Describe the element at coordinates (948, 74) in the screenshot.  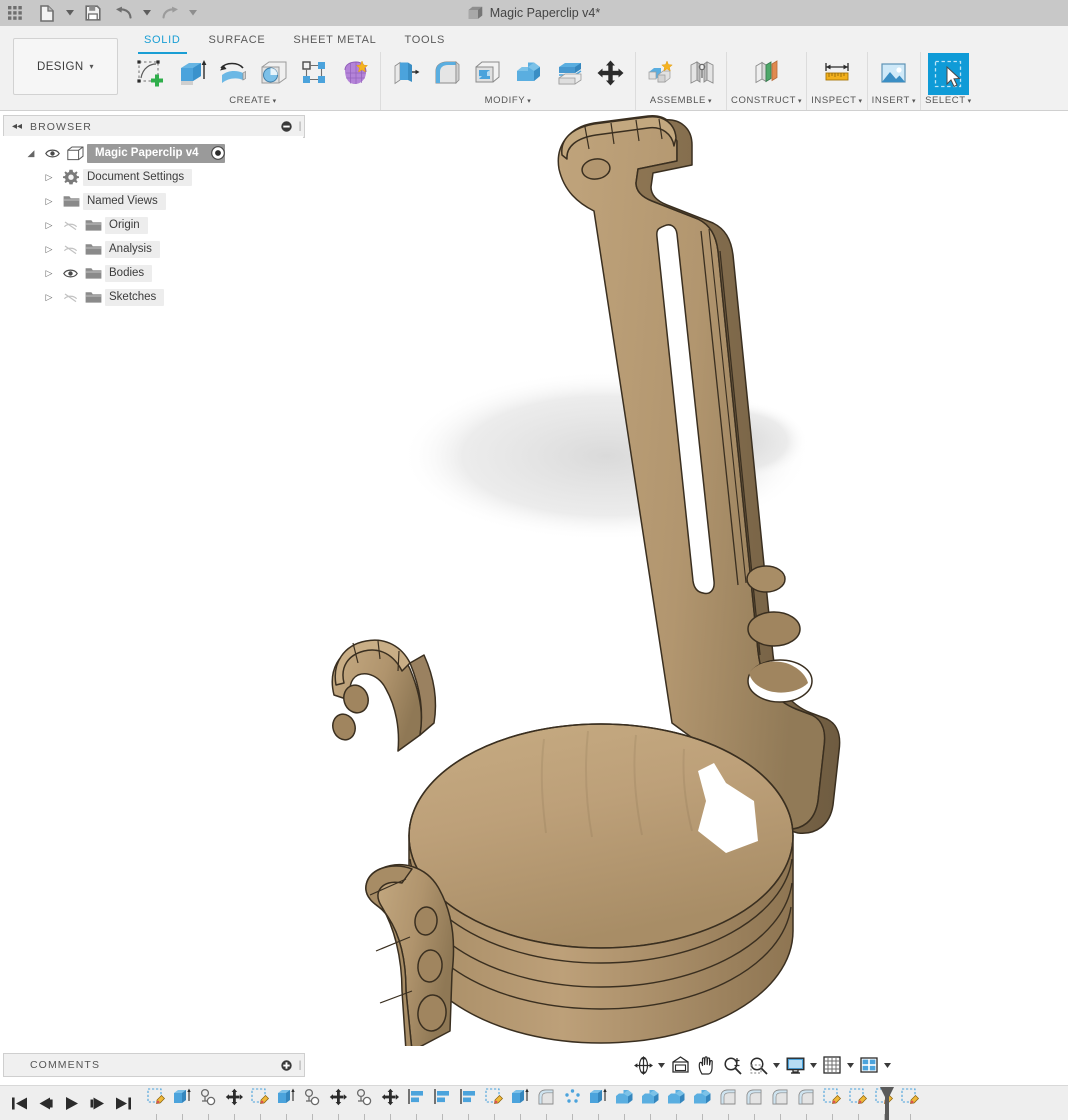
I see `select-icon` at that location.